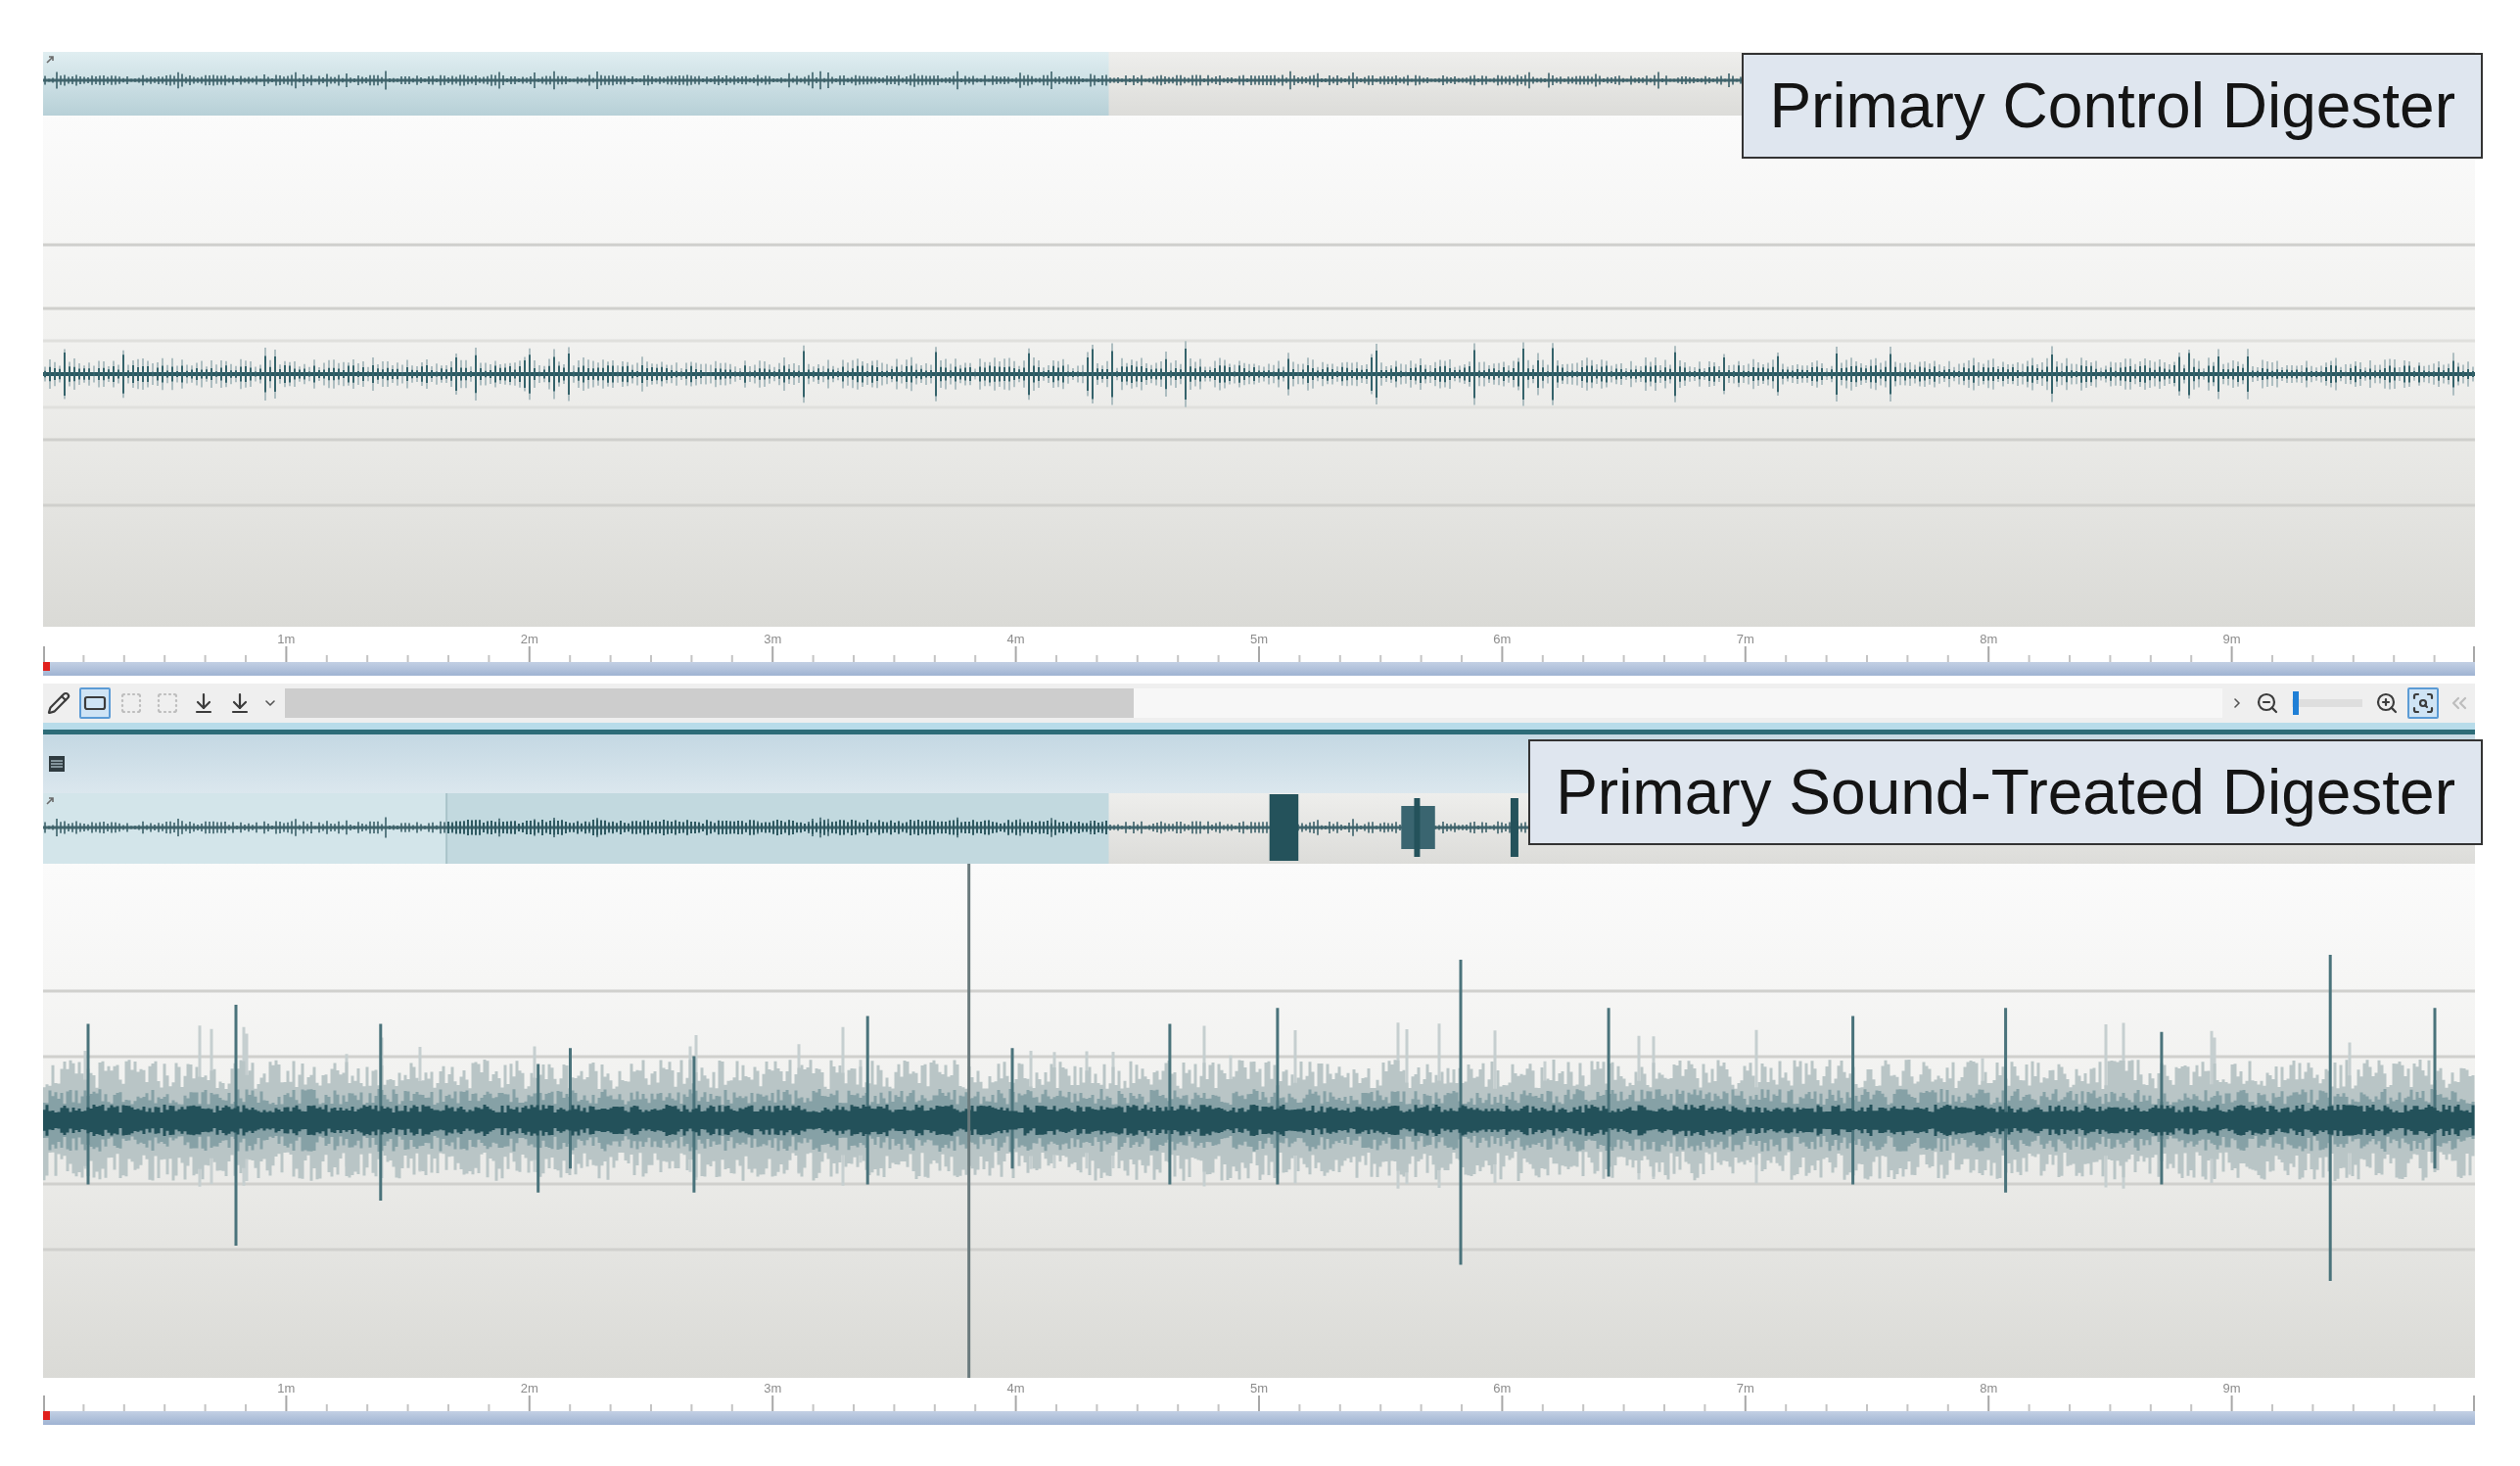 Image resolution: width=2520 pixels, height=1466 pixels. Describe the element at coordinates (58, 703) in the screenshot. I see `pencil-icon` at that location.